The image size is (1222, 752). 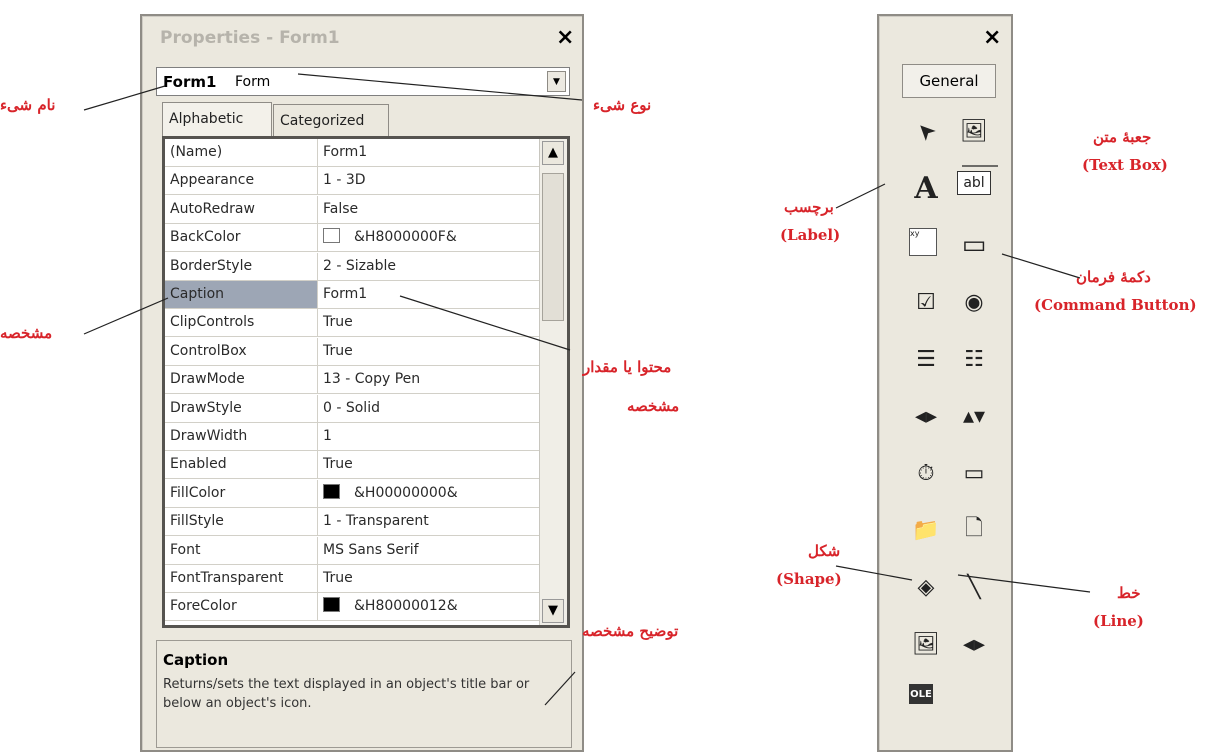 What do you see at coordinates (926, 587) in the screenshot?
I see `shape-icon: ◈` at bounding box center [926, 587].